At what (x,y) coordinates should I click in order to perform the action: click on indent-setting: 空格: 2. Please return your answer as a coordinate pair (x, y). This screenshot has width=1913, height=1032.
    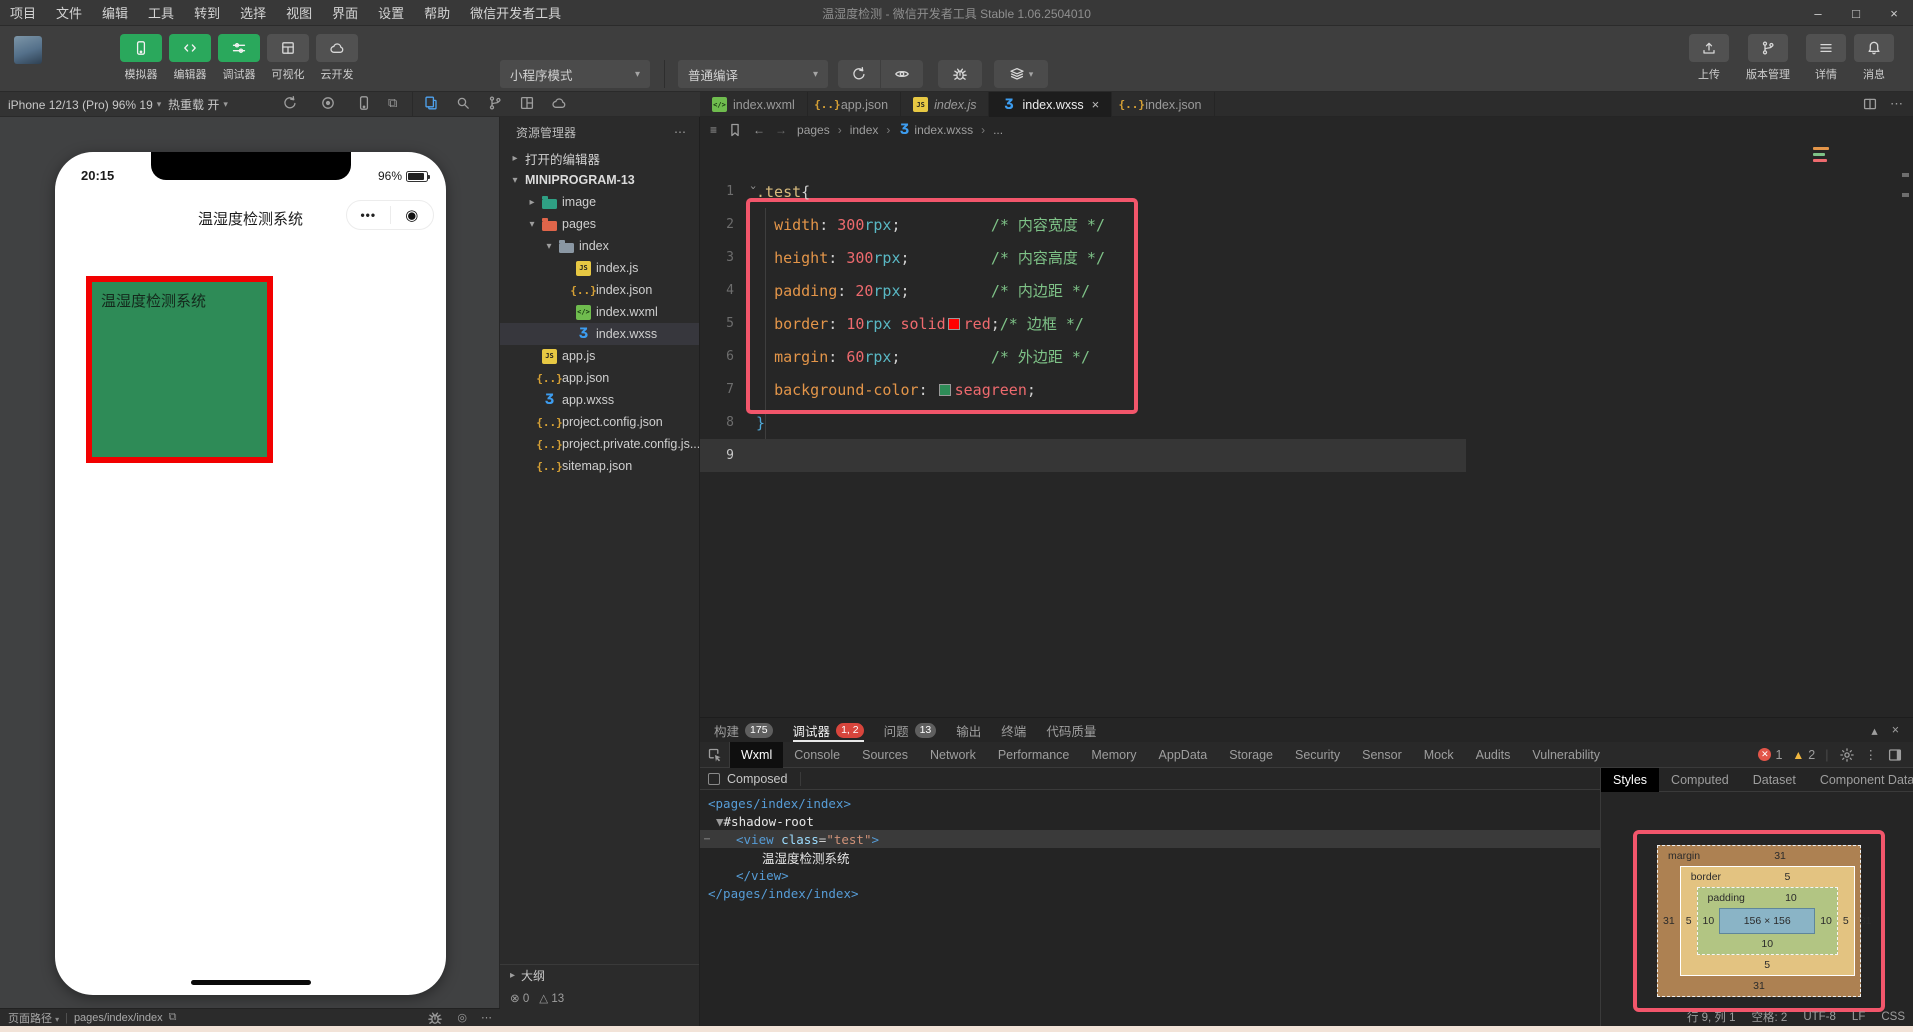
    Looking at the image, I should click on (1770, 1017).